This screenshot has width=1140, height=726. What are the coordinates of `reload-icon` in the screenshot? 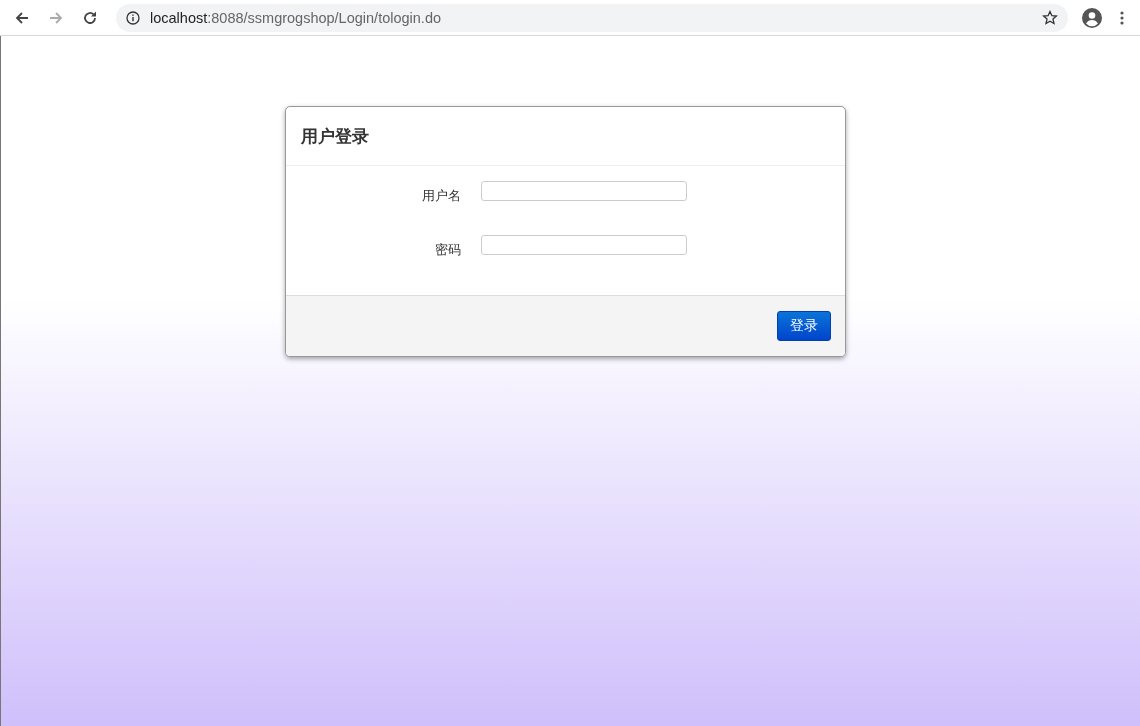 It's located at (90, 17).